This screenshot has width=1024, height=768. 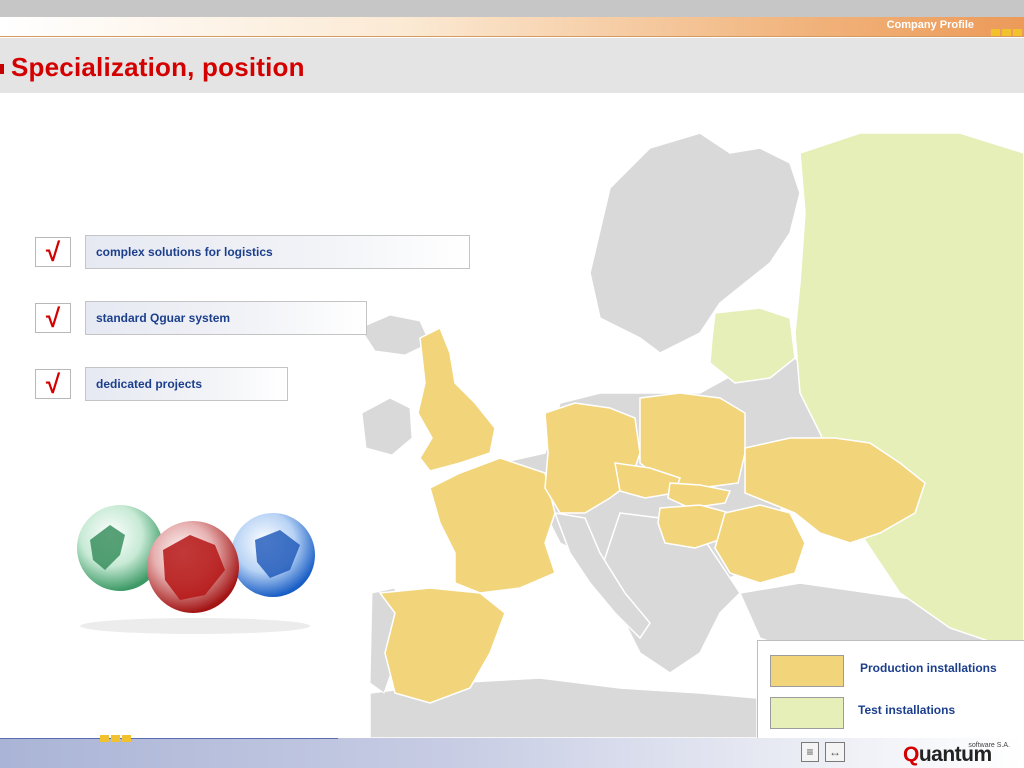 What do you see at coordinates (911, 754) in the screenshot?
I see `brand-q: Q` at bounding box center [911, 754].